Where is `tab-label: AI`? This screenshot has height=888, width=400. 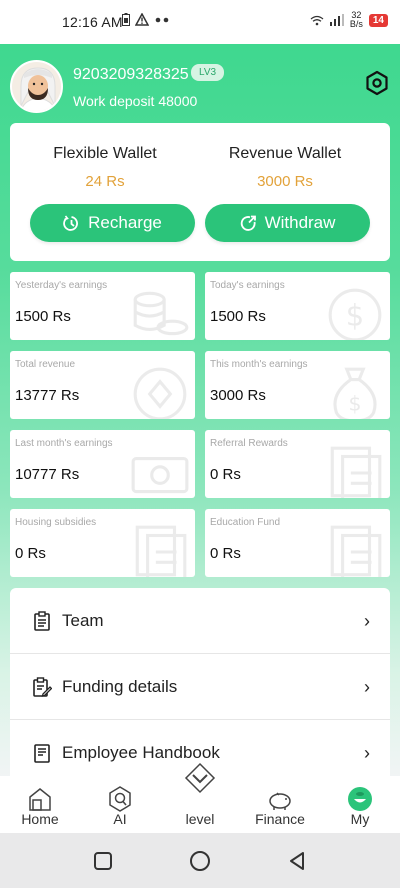 tab-label: AI is located at coordinates (120, 819).